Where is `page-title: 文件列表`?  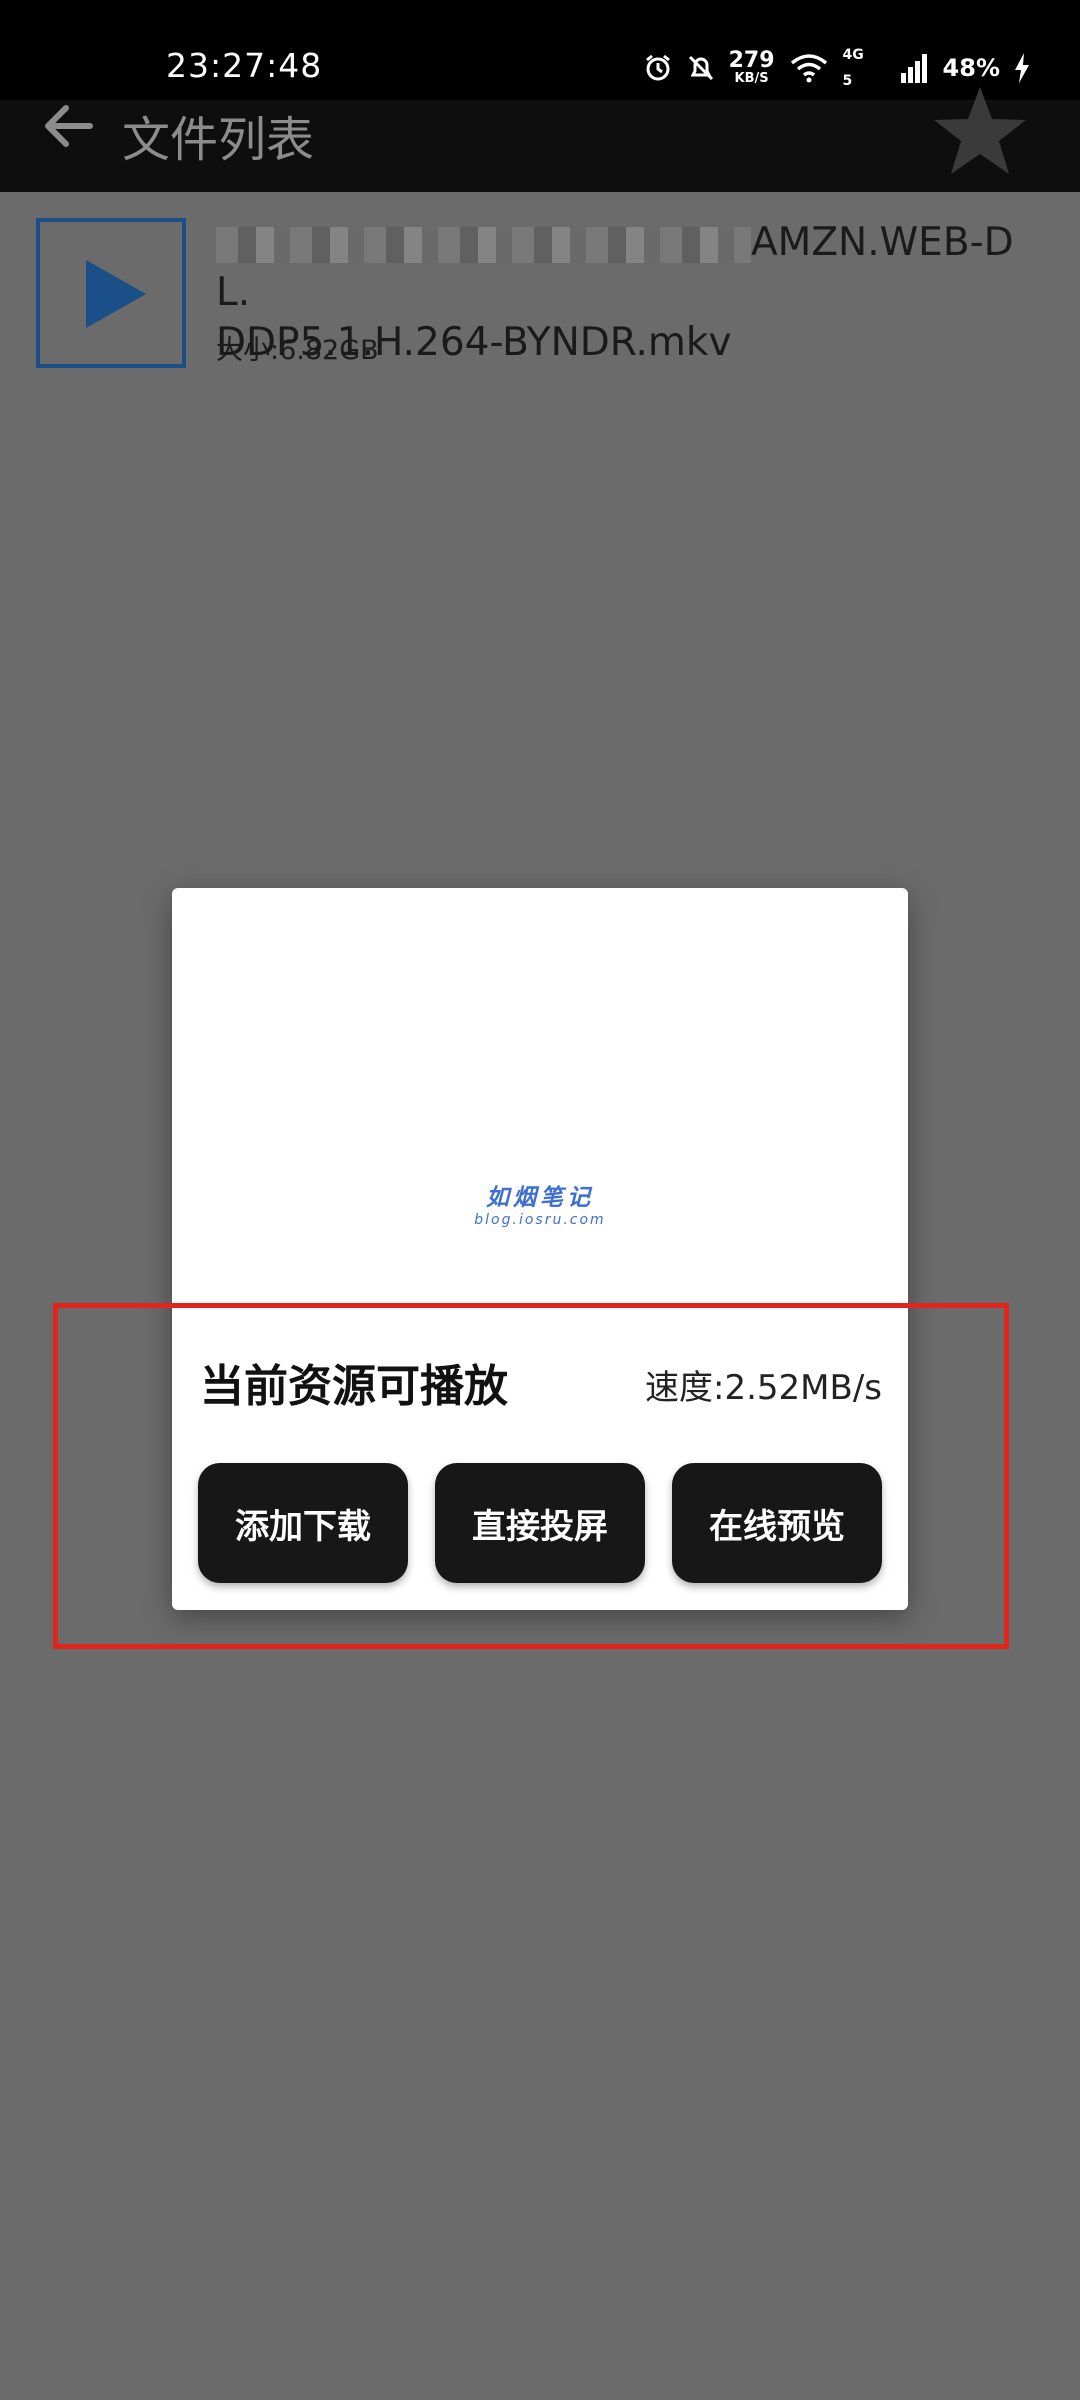 page-title: 文件列表 is located at coordinates (218, 140).